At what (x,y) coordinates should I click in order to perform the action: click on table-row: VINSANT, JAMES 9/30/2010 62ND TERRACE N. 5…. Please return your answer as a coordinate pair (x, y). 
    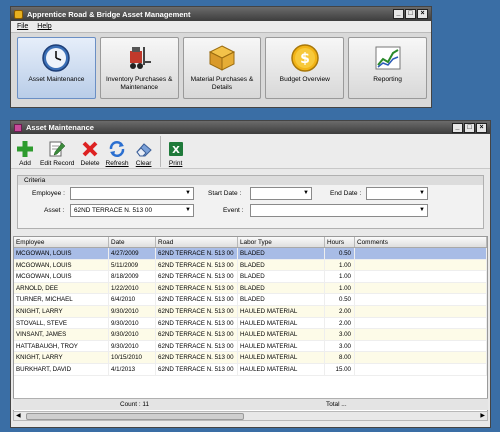
    Looking at the image, I should click on (250, 335).